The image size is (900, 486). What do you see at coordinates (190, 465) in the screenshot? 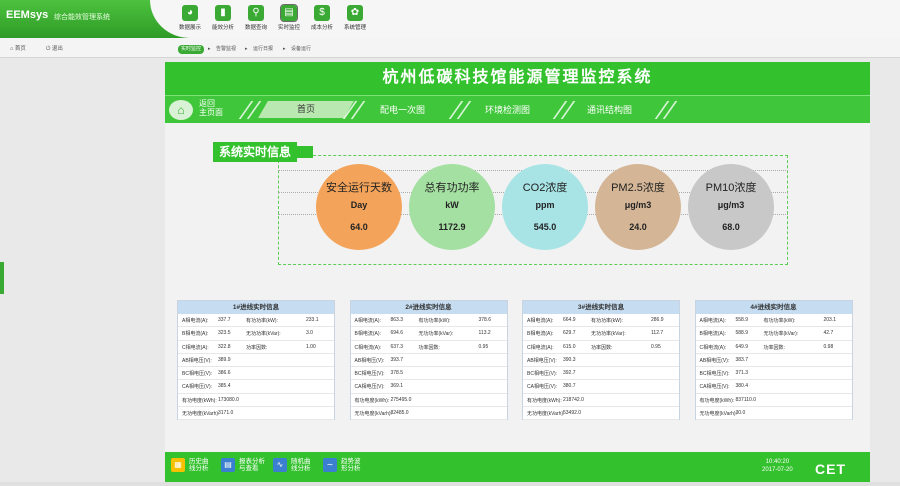
I see `bottom-button-0: ▦ 历史曲 线分析` at bounding box center [190, 465].